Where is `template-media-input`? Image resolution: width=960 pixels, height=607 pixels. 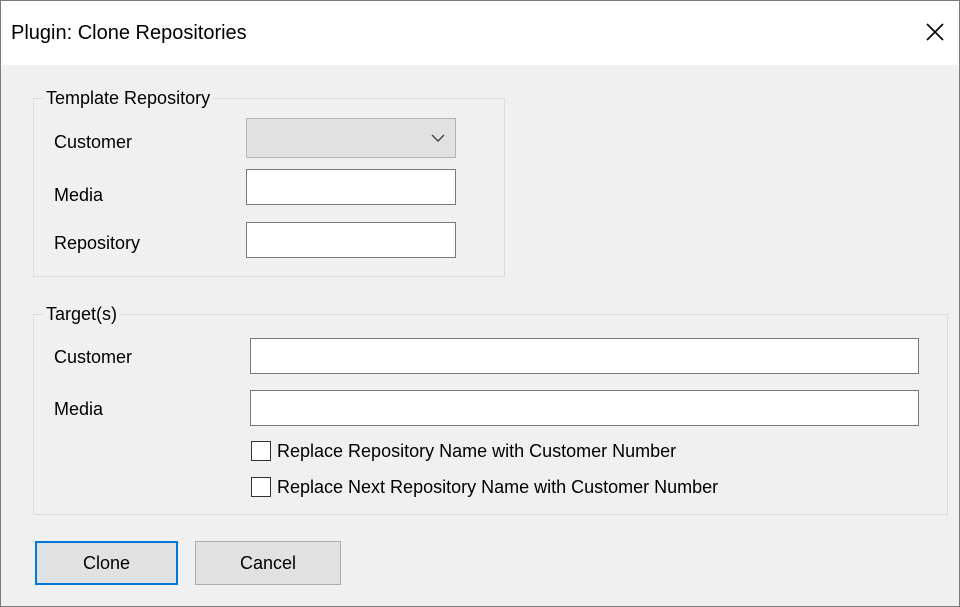
template-media-input is located at coordinates (351, 187).